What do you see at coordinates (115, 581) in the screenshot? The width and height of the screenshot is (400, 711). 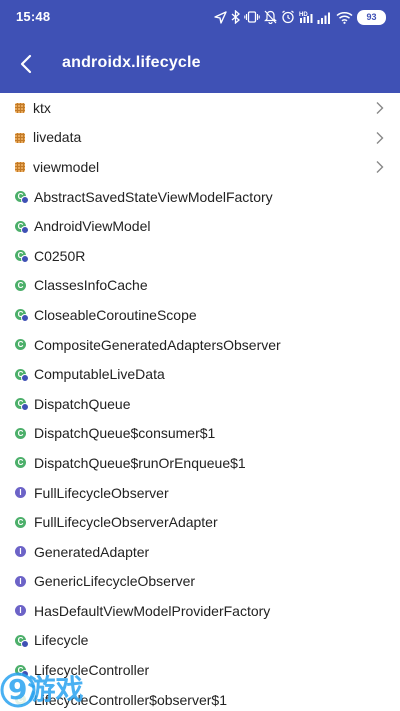 I see `row-label: GenericLifecycleObserver` at bounding box center [115, 581].